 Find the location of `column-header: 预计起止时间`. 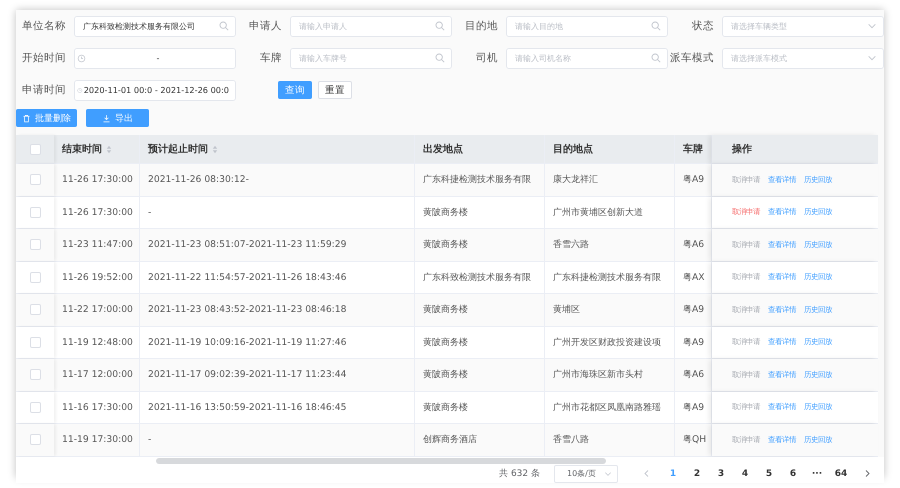

column-header: 预计起止时间 is located at coordinates (178, 149).